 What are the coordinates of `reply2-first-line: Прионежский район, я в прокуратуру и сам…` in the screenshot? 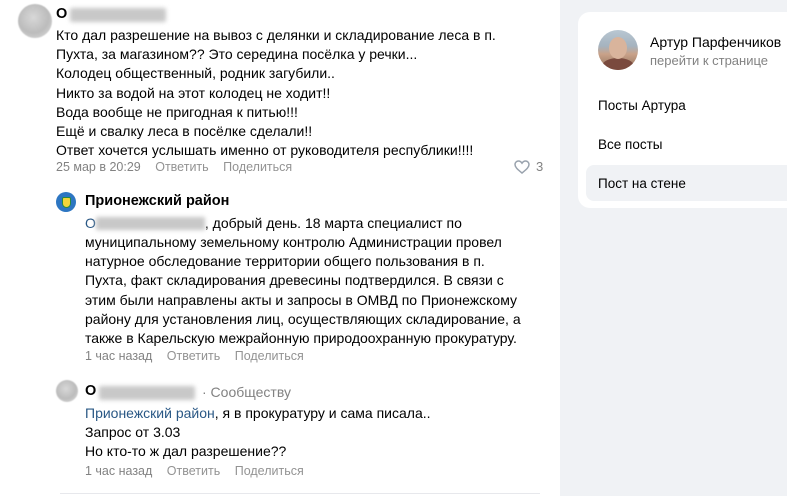 It's located at (320, 413).